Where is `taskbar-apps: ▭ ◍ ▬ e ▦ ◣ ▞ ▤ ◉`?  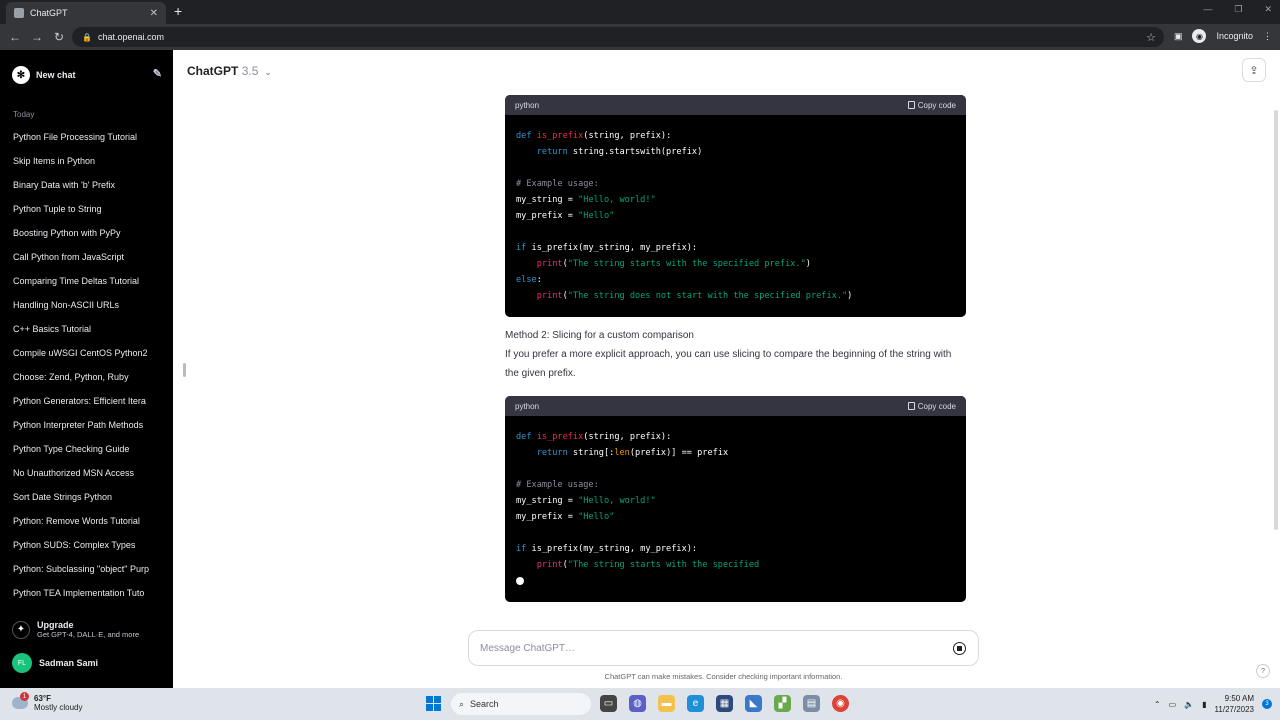 taskbar-apps: ▭ ◍ ▬ e ▦ ◣ ▞ ▤ ◉ is located at coordinates (724, 703).